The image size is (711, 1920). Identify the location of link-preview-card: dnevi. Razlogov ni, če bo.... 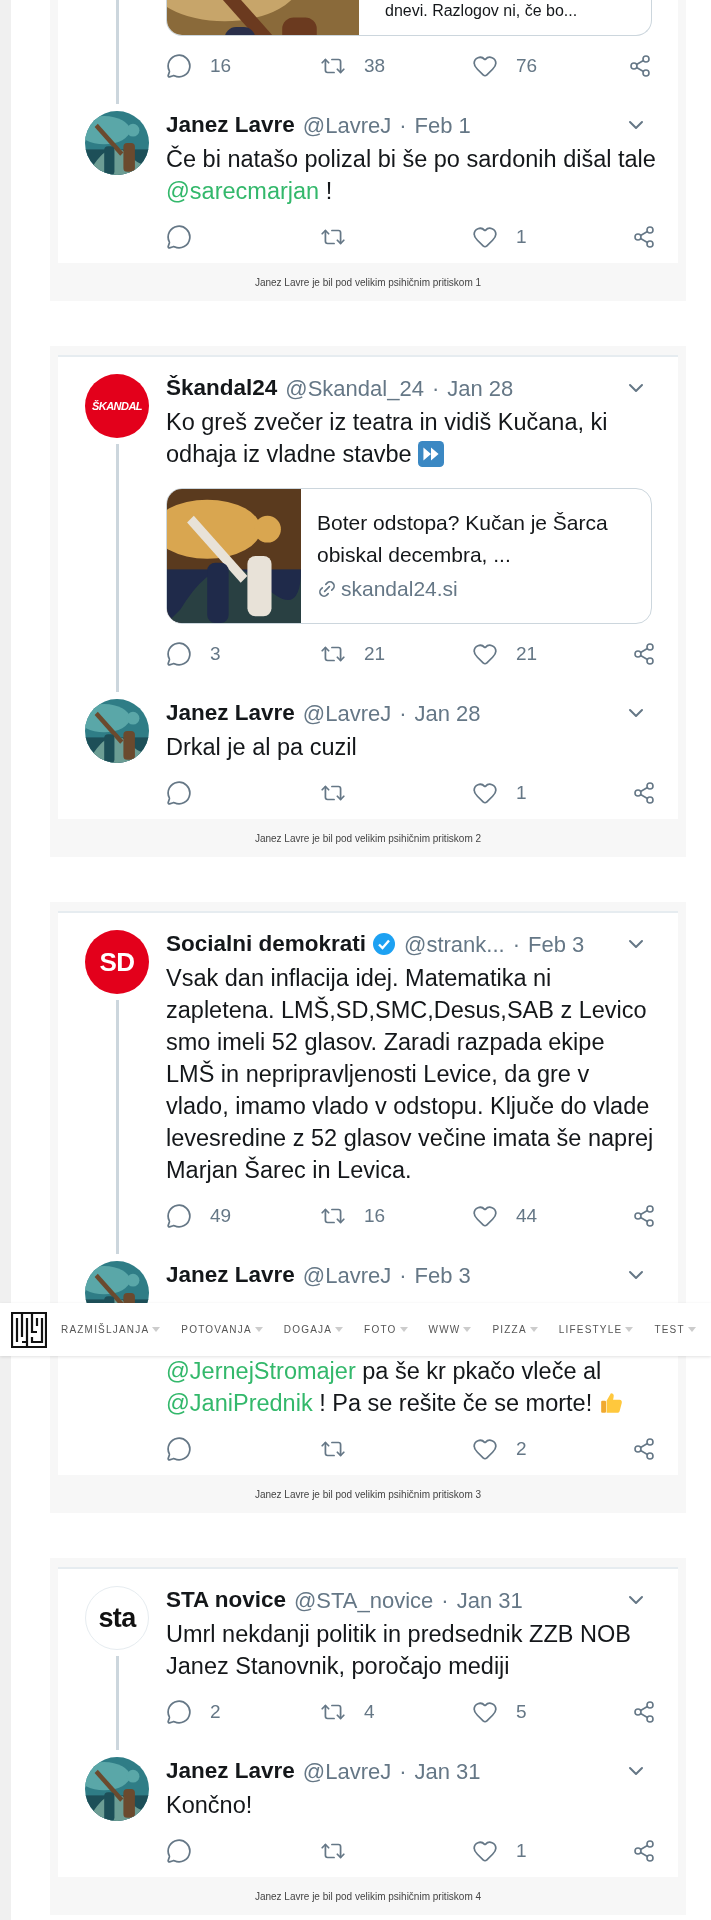
(409, 18).